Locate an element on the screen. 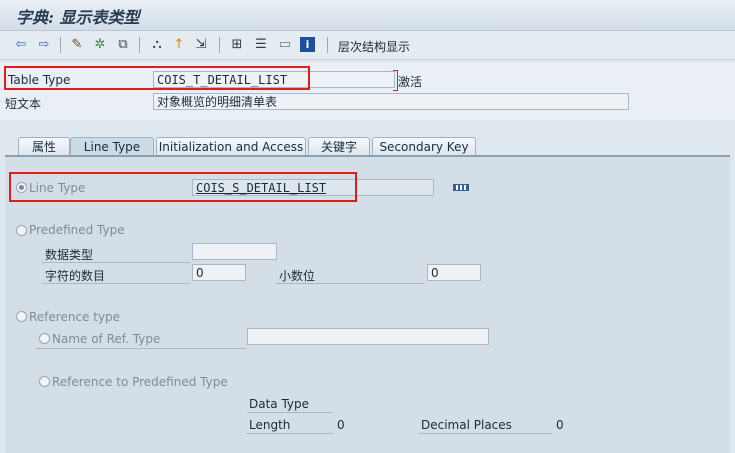  status-text: 激活 is located at coordinates (410, 82).